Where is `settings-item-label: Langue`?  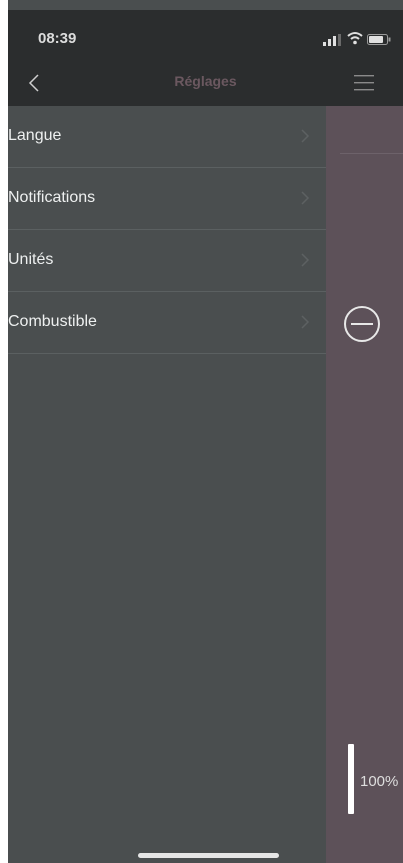 settings-item-label: Langue is located at coordinates (35, 135).